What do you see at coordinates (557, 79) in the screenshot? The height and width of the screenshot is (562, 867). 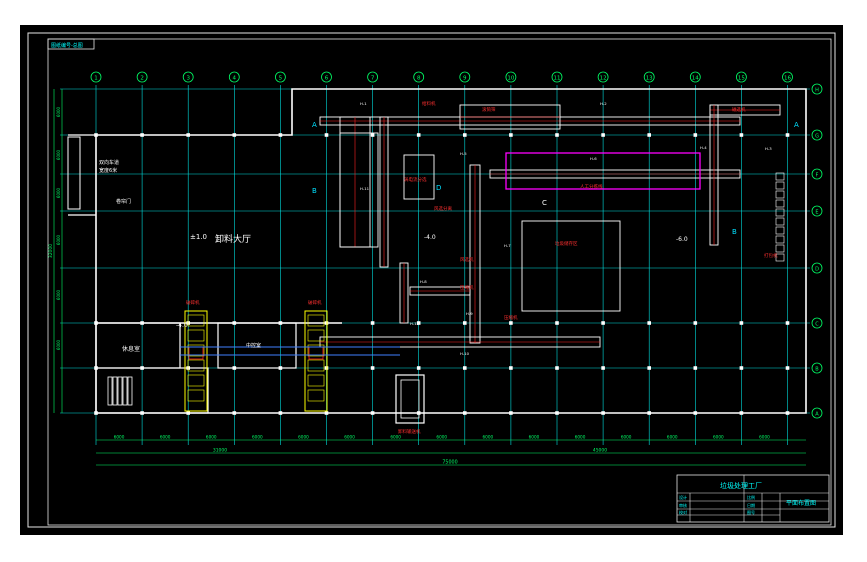 I see `grid-col-label: 11` at bounding box center [557, 79].